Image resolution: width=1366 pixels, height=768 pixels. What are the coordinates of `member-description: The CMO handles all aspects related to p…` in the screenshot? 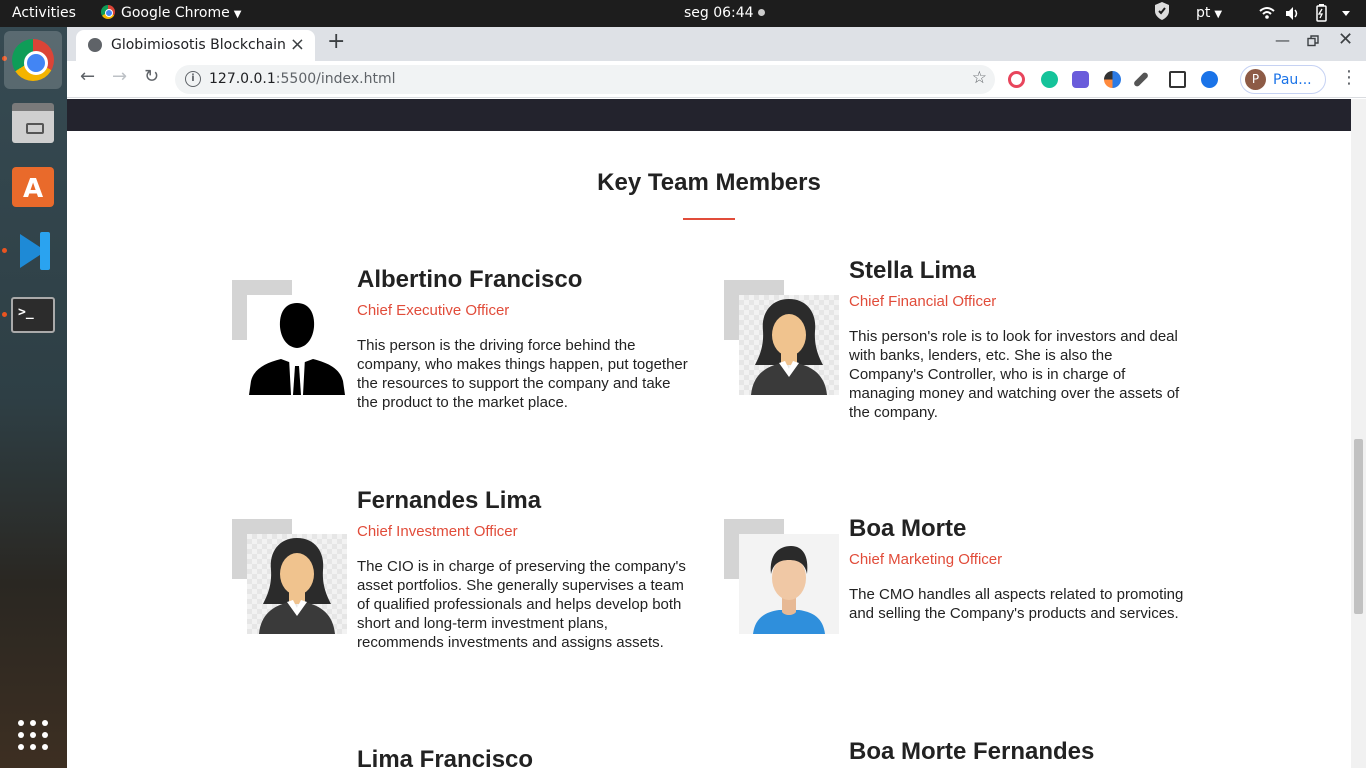 It's located at (1016, 604).